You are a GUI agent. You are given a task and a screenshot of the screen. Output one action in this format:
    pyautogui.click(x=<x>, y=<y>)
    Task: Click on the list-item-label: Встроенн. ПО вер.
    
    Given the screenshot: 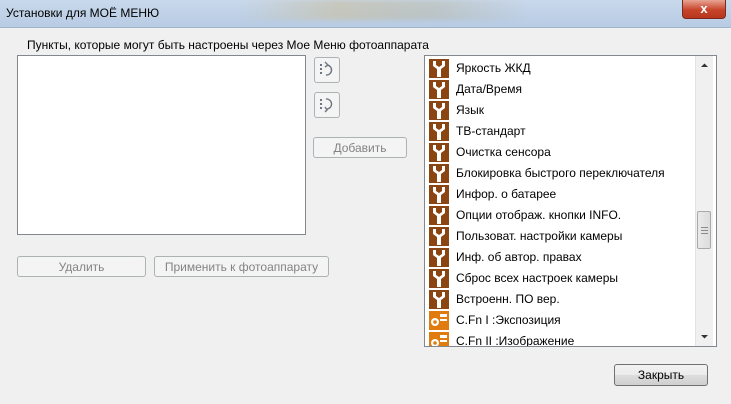 What is the action you would take?
    pyautogui.click(x=508, y=299)
    